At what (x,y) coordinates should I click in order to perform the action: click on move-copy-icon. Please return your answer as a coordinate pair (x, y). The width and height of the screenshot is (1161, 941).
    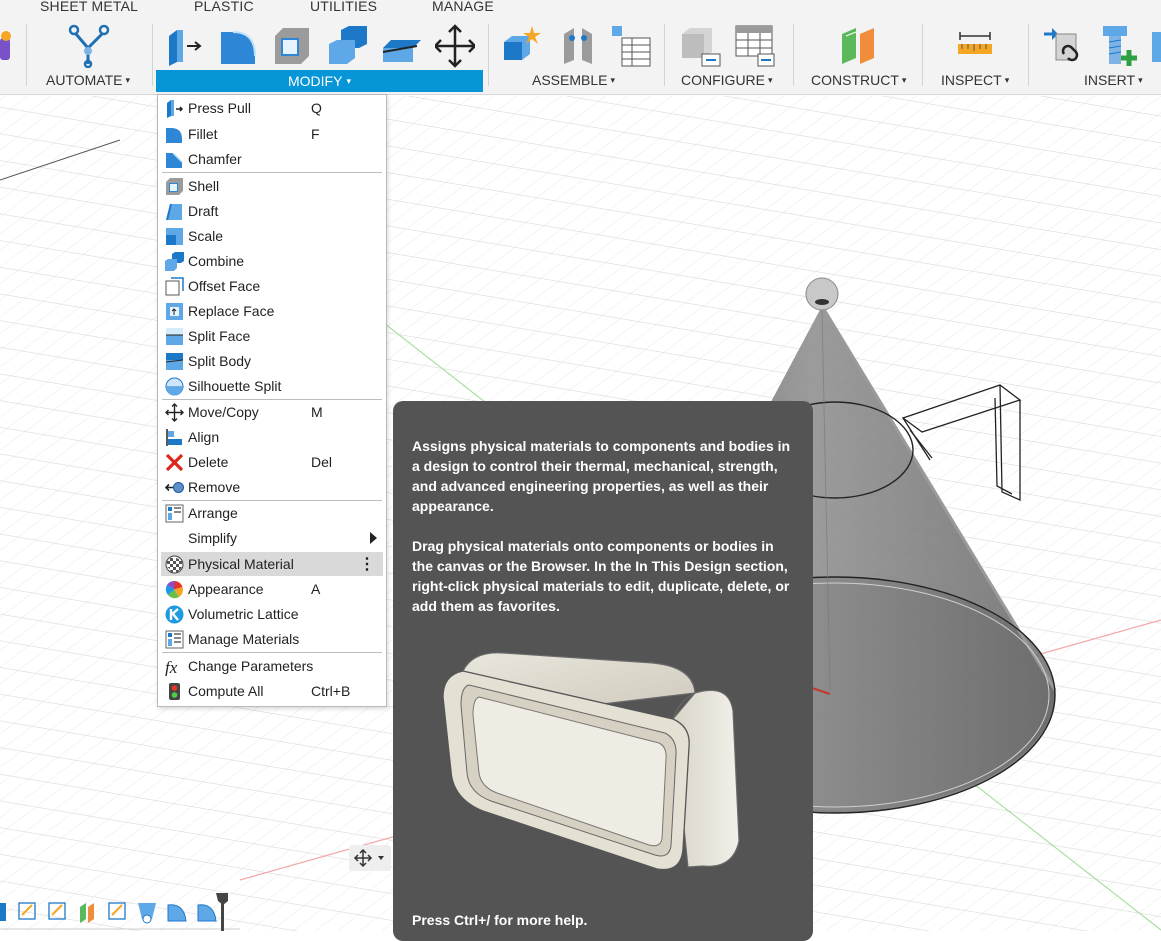
    Looking at the image, I should click on (174, 412).